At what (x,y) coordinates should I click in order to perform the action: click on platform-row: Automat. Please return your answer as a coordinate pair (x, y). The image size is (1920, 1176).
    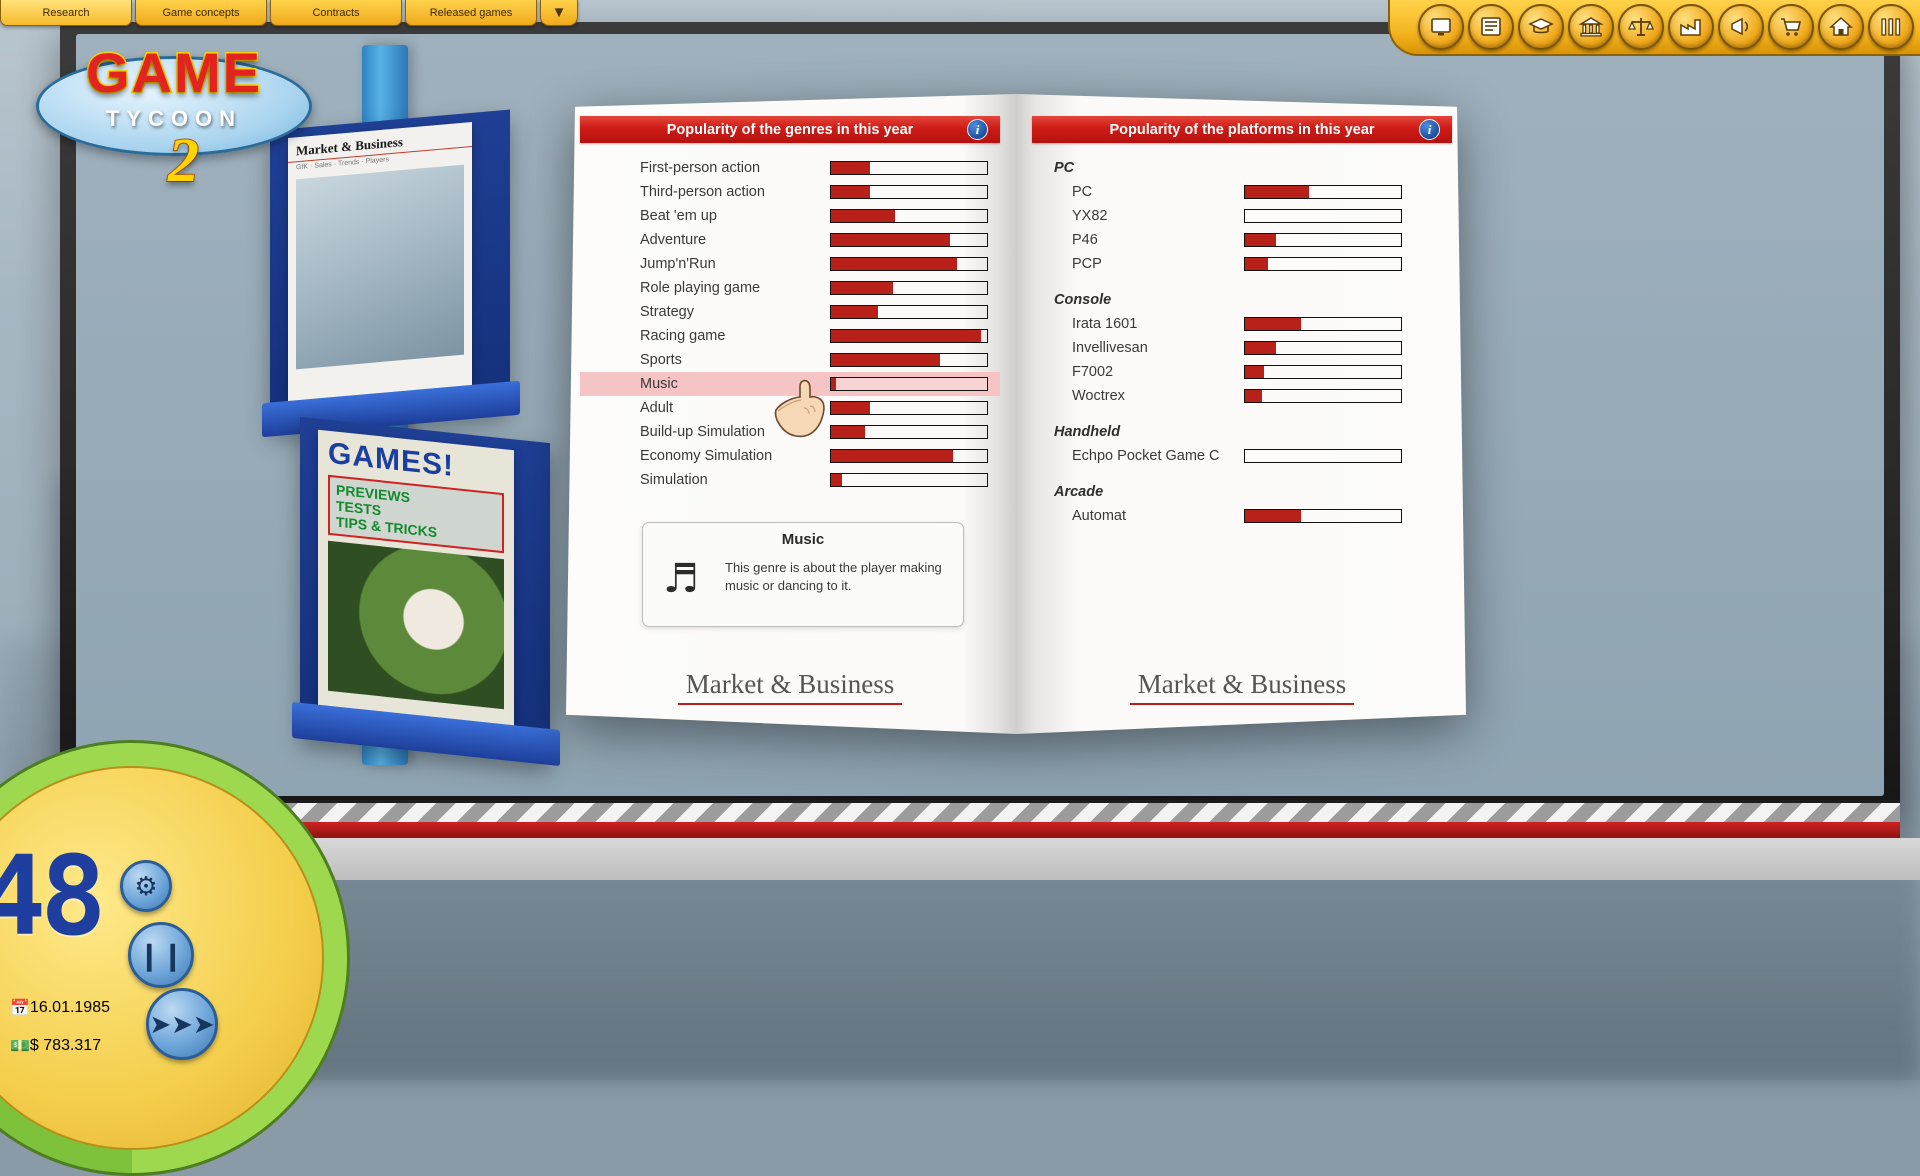
    Looking at the image, I should click on (1242, 516).